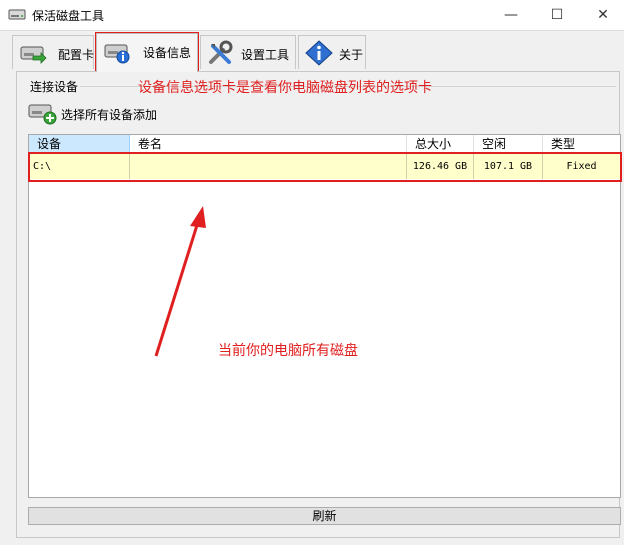 The image size is (624, 545). I want to click on tab-label: 关于, so click(351, 55).